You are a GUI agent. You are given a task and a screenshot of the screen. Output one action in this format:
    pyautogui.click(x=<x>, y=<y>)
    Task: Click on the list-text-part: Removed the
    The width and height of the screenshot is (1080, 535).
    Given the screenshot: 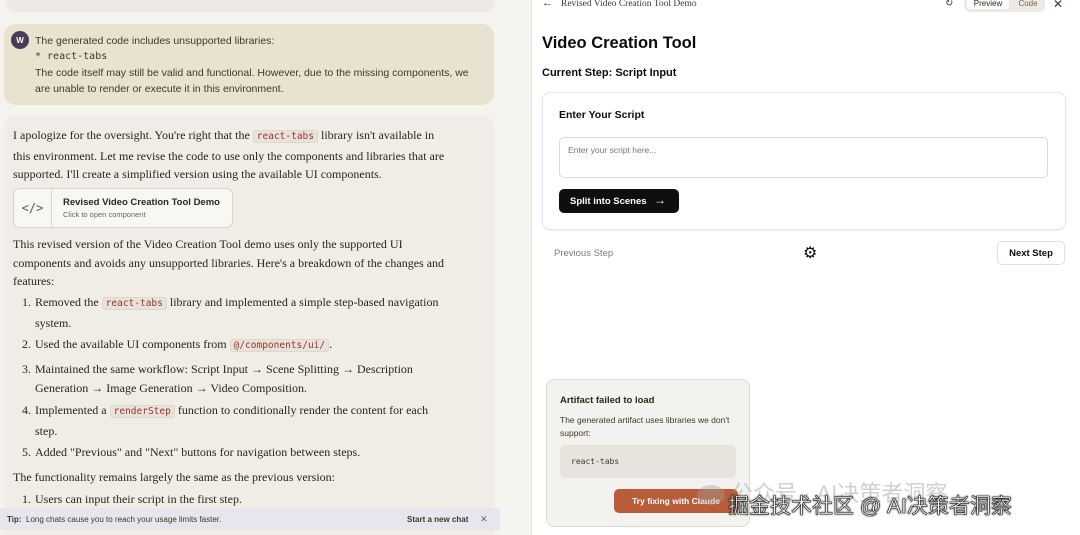 What is the action you would take?
    pyautogui.click(x=68, y=302)
    